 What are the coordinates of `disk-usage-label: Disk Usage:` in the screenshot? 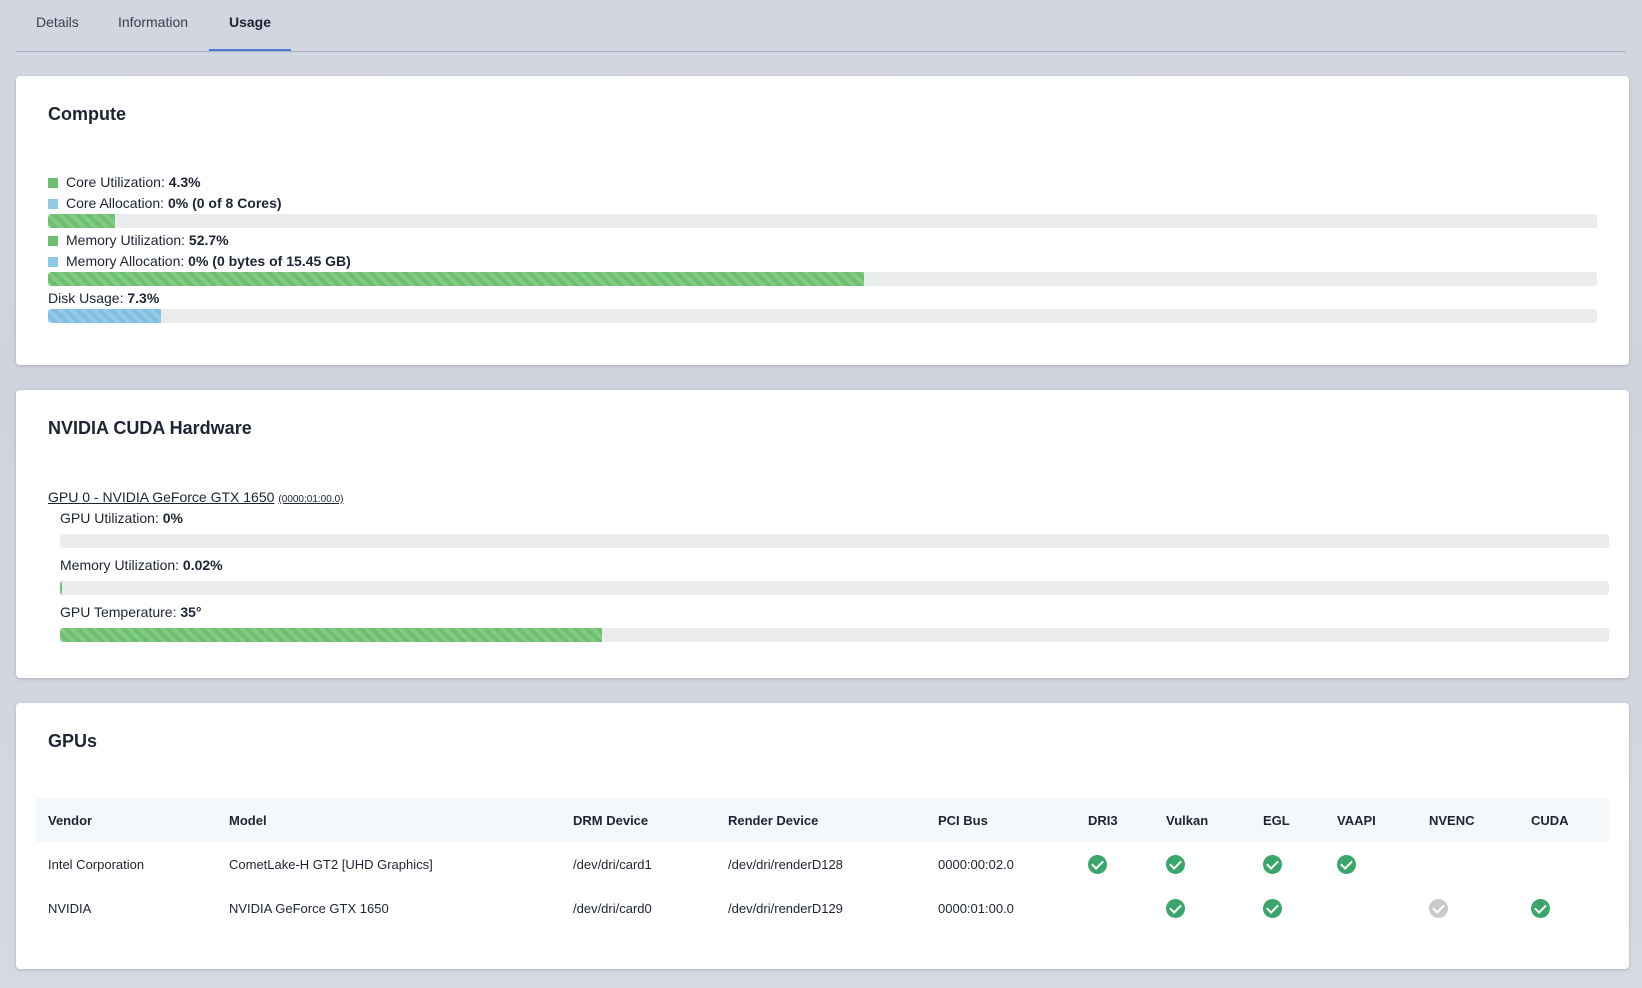 It's located at (86, 298).